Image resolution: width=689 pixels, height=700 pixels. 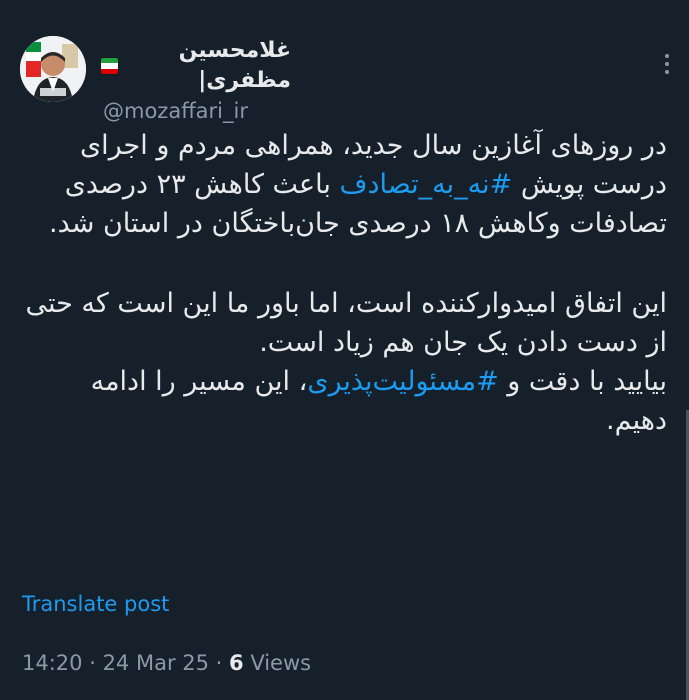 I want to click on iran-flag-icon, so click(x=110, y=66).